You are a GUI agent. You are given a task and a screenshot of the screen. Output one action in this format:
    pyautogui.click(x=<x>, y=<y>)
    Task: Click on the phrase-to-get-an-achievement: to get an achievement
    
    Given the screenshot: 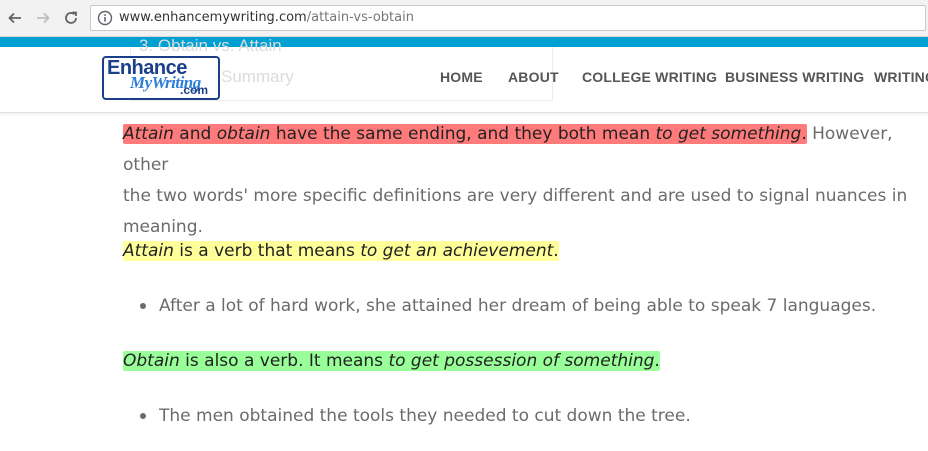 What is the action you would take?
    pyautogui.click(x=457, y=251)
    